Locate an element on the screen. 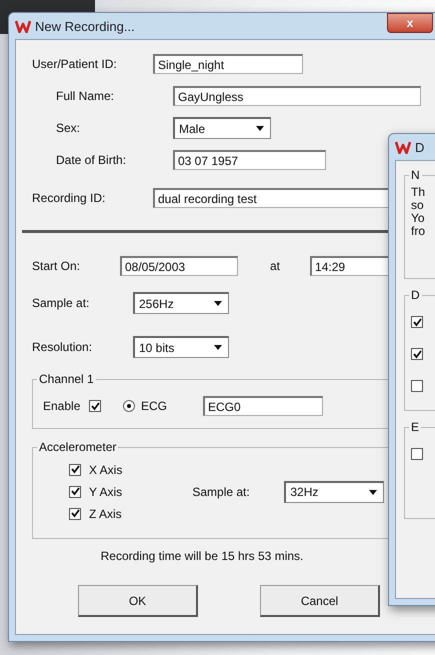  group-title: Accelerometer is located at coordinates (77, 447).